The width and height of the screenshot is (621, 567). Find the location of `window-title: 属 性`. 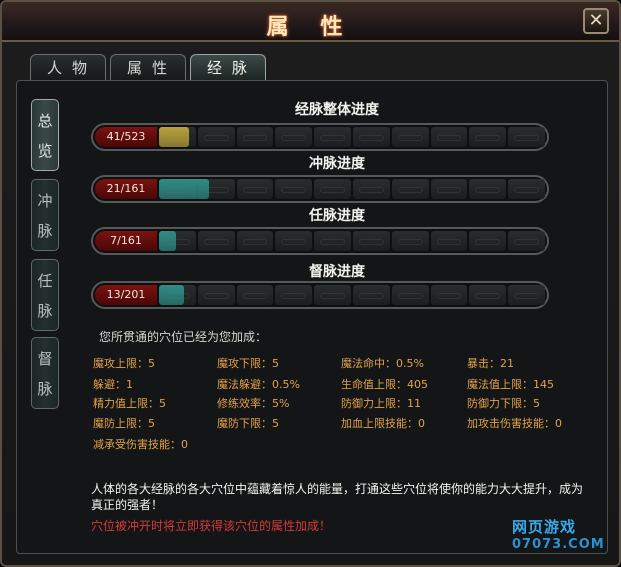

window-title: 属 性 is located at coordinates (310, 27).